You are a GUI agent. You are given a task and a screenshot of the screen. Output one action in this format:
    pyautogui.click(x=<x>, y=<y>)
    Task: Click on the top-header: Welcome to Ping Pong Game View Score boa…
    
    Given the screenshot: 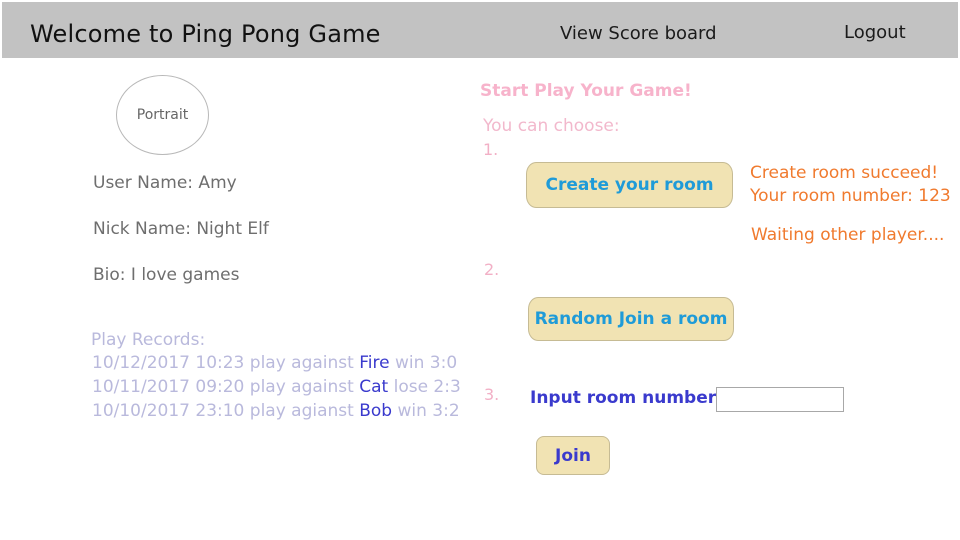 What is the action you would take?
    pyautogui.click(x=480, y=30)
    